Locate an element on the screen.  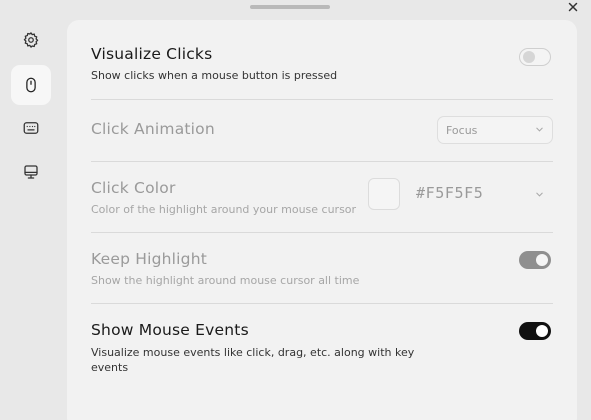
keyboard-icon is located at coordinates (31, 128).